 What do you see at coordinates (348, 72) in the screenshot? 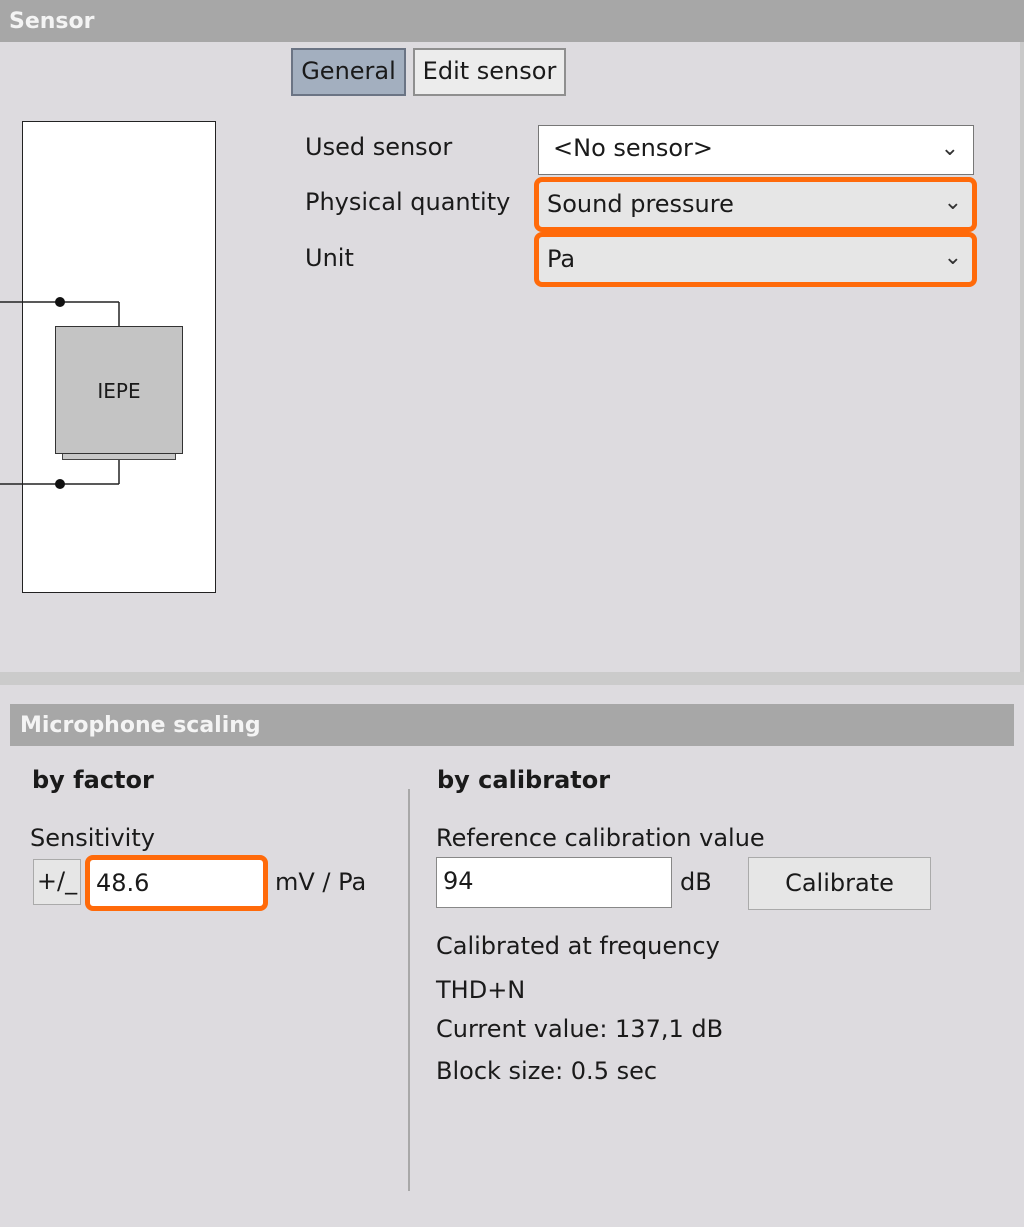
I see `tab-general: General` at bounding box center [348, 72].